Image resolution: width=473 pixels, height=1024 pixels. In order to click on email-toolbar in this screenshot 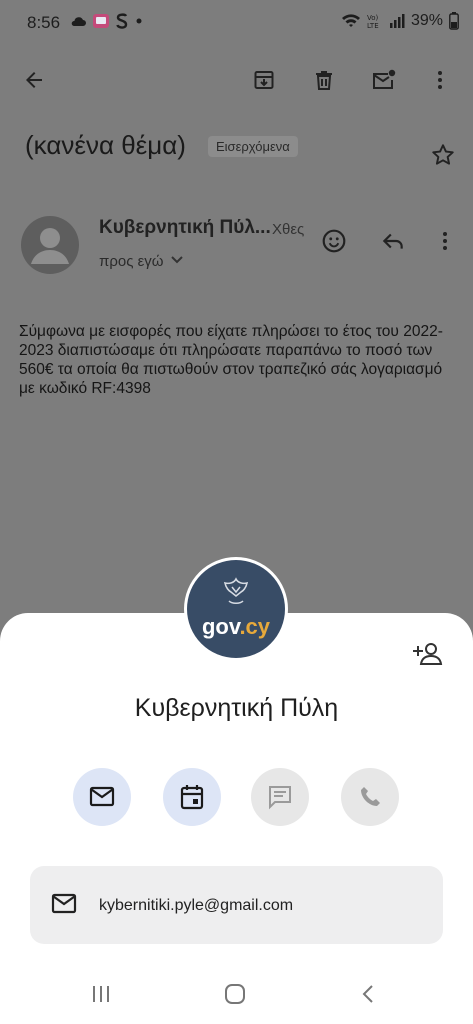, I will do `click(236, 80)`.